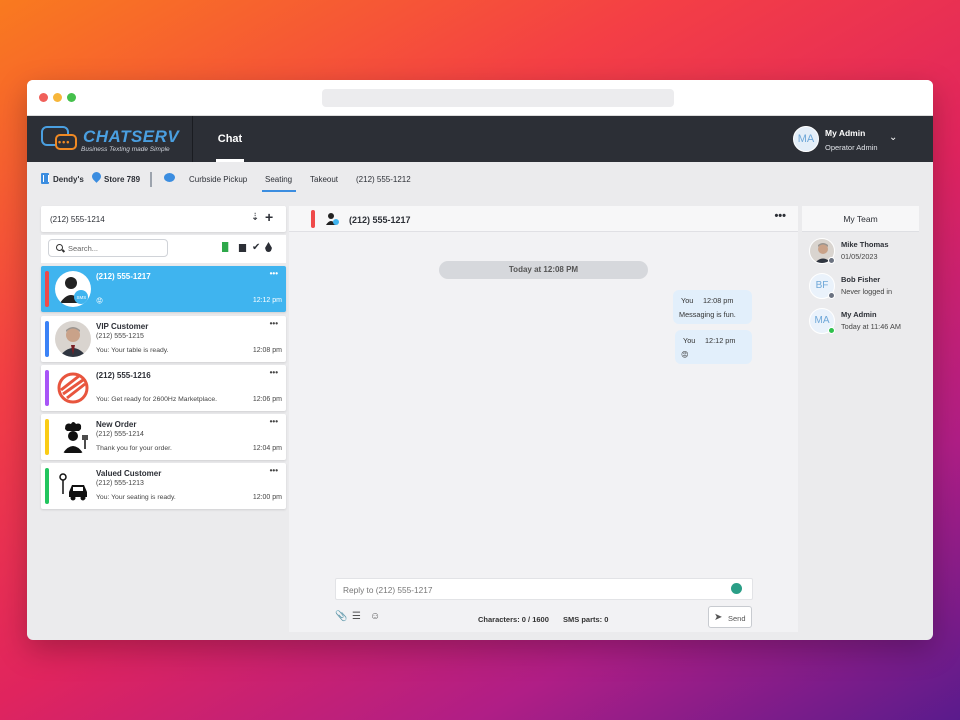 The height and width of the screenshot is (720, 960). I want to click on message-bubble: You 12:08 pm Messaging is fun., so click(712, 307).